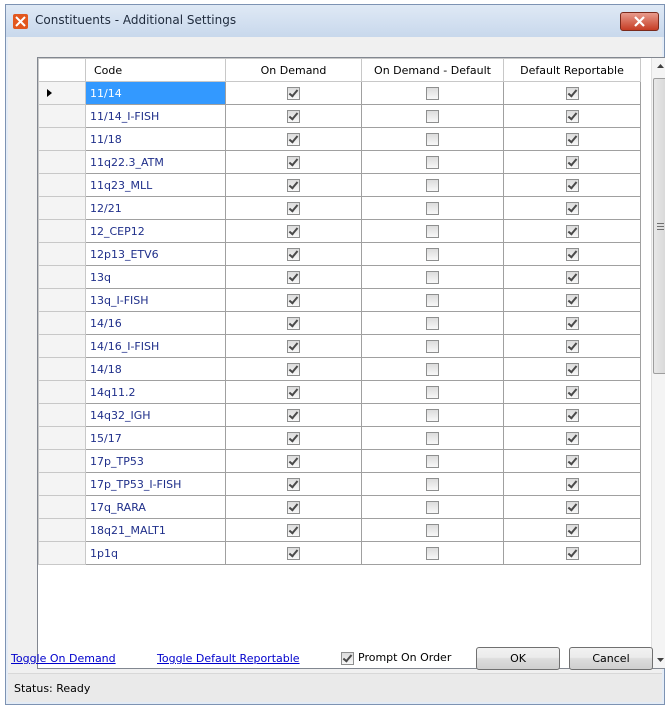 This screenshot has height=706, width=665. What do you see at coordinates (339, 254) in the screenshot?
I see `table-row: 12p13_ETV6` at bounding box center [339, 254].